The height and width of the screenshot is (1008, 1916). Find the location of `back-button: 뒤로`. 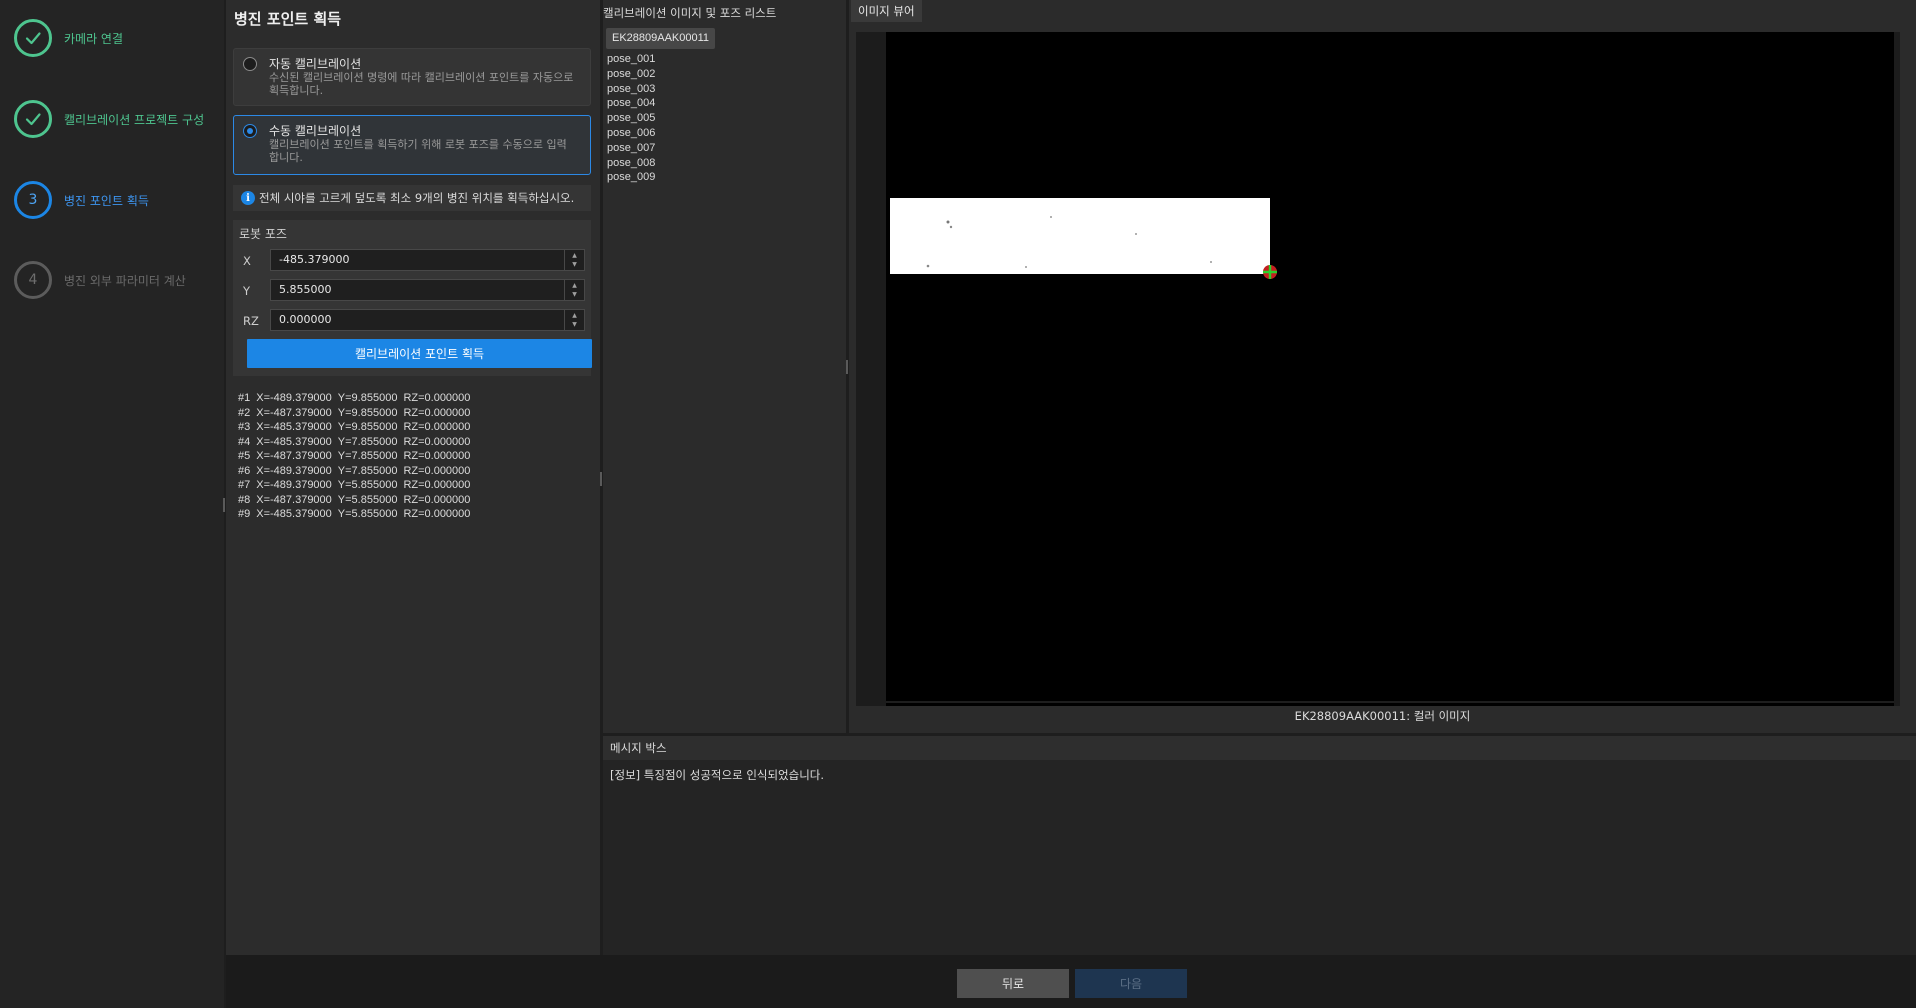

back-button: 뒤로 is located at coordinates (1013, 983).